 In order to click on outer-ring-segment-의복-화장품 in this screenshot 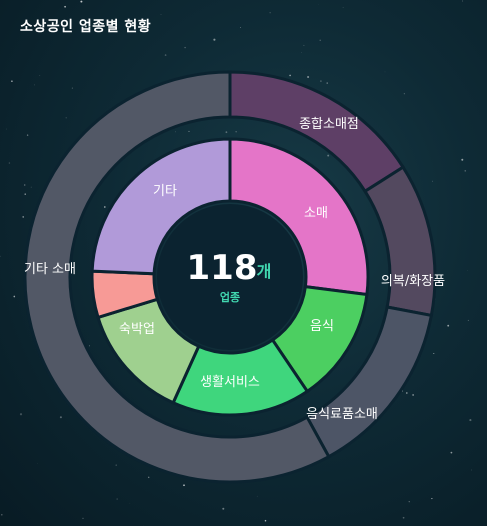, I will do `click(400, 241)`.